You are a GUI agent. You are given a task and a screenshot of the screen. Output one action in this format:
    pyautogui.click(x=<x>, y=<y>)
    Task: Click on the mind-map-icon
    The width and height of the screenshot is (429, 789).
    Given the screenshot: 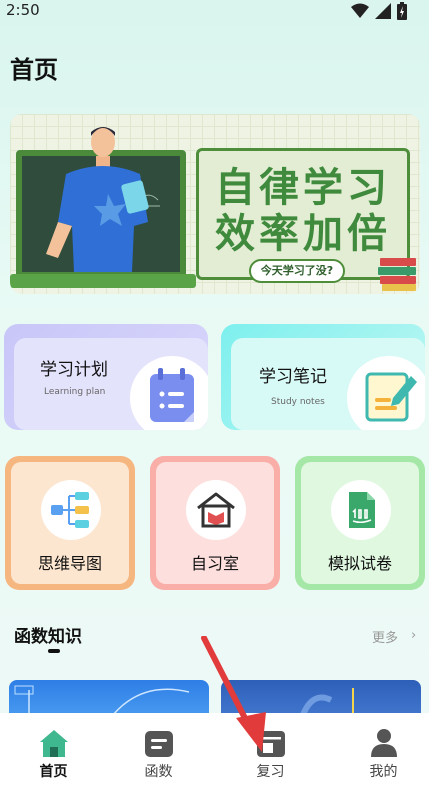 What is the action you would take?
    pyautogui.click(x=70, y=510)
    